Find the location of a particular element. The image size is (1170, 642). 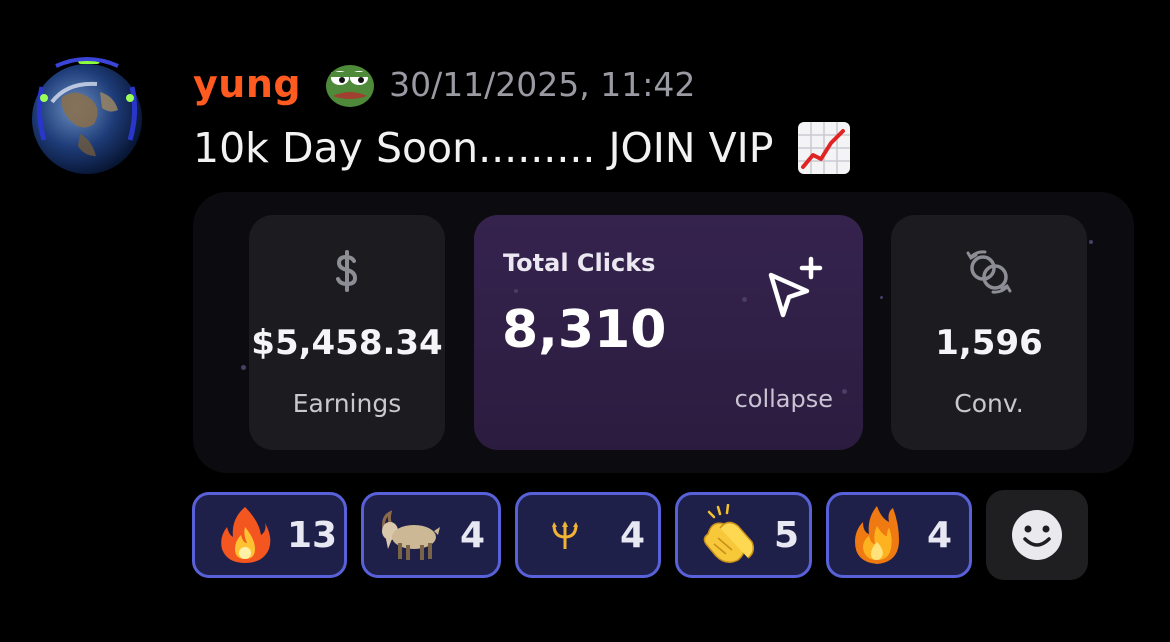

message-content: 10k Day Soon......... JOIN VIP is located at coordinates (522, 148).